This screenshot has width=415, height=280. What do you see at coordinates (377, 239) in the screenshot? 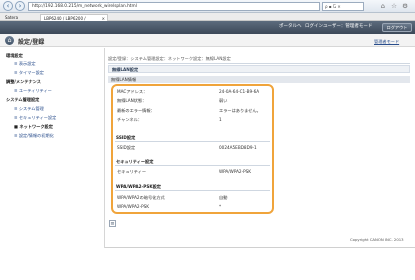
I see `copyright: Copyright CANON INC. 2013` at bounding box center [377, 239].